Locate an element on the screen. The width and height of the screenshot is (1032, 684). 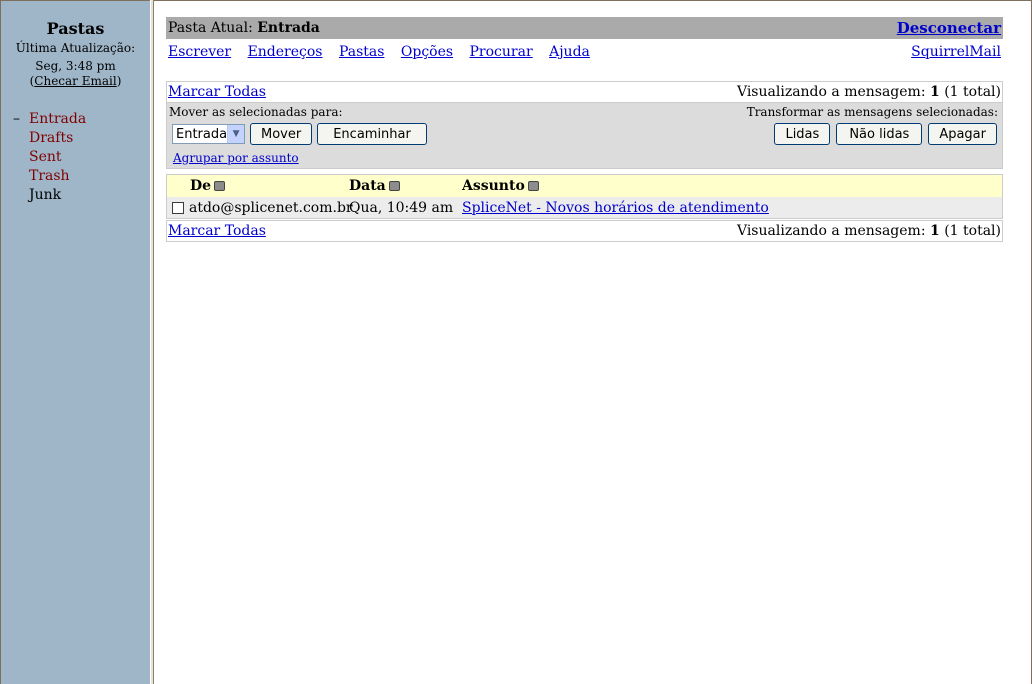
column-from: De is located at coordinates (208, 186).